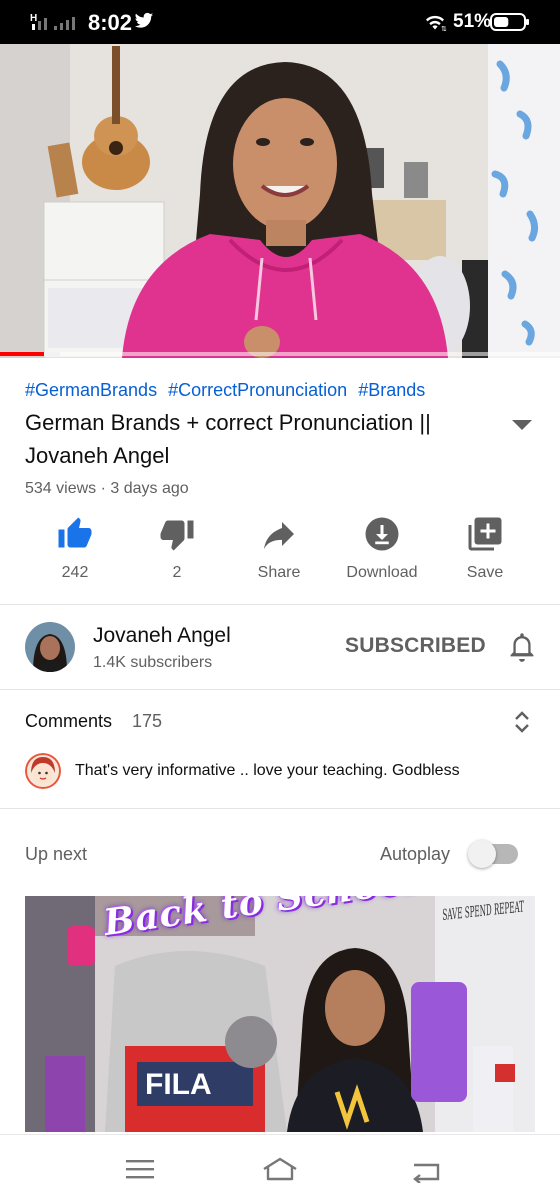 The image size is (560, 1200). I want to click on home-icon, so click(280, 1169).